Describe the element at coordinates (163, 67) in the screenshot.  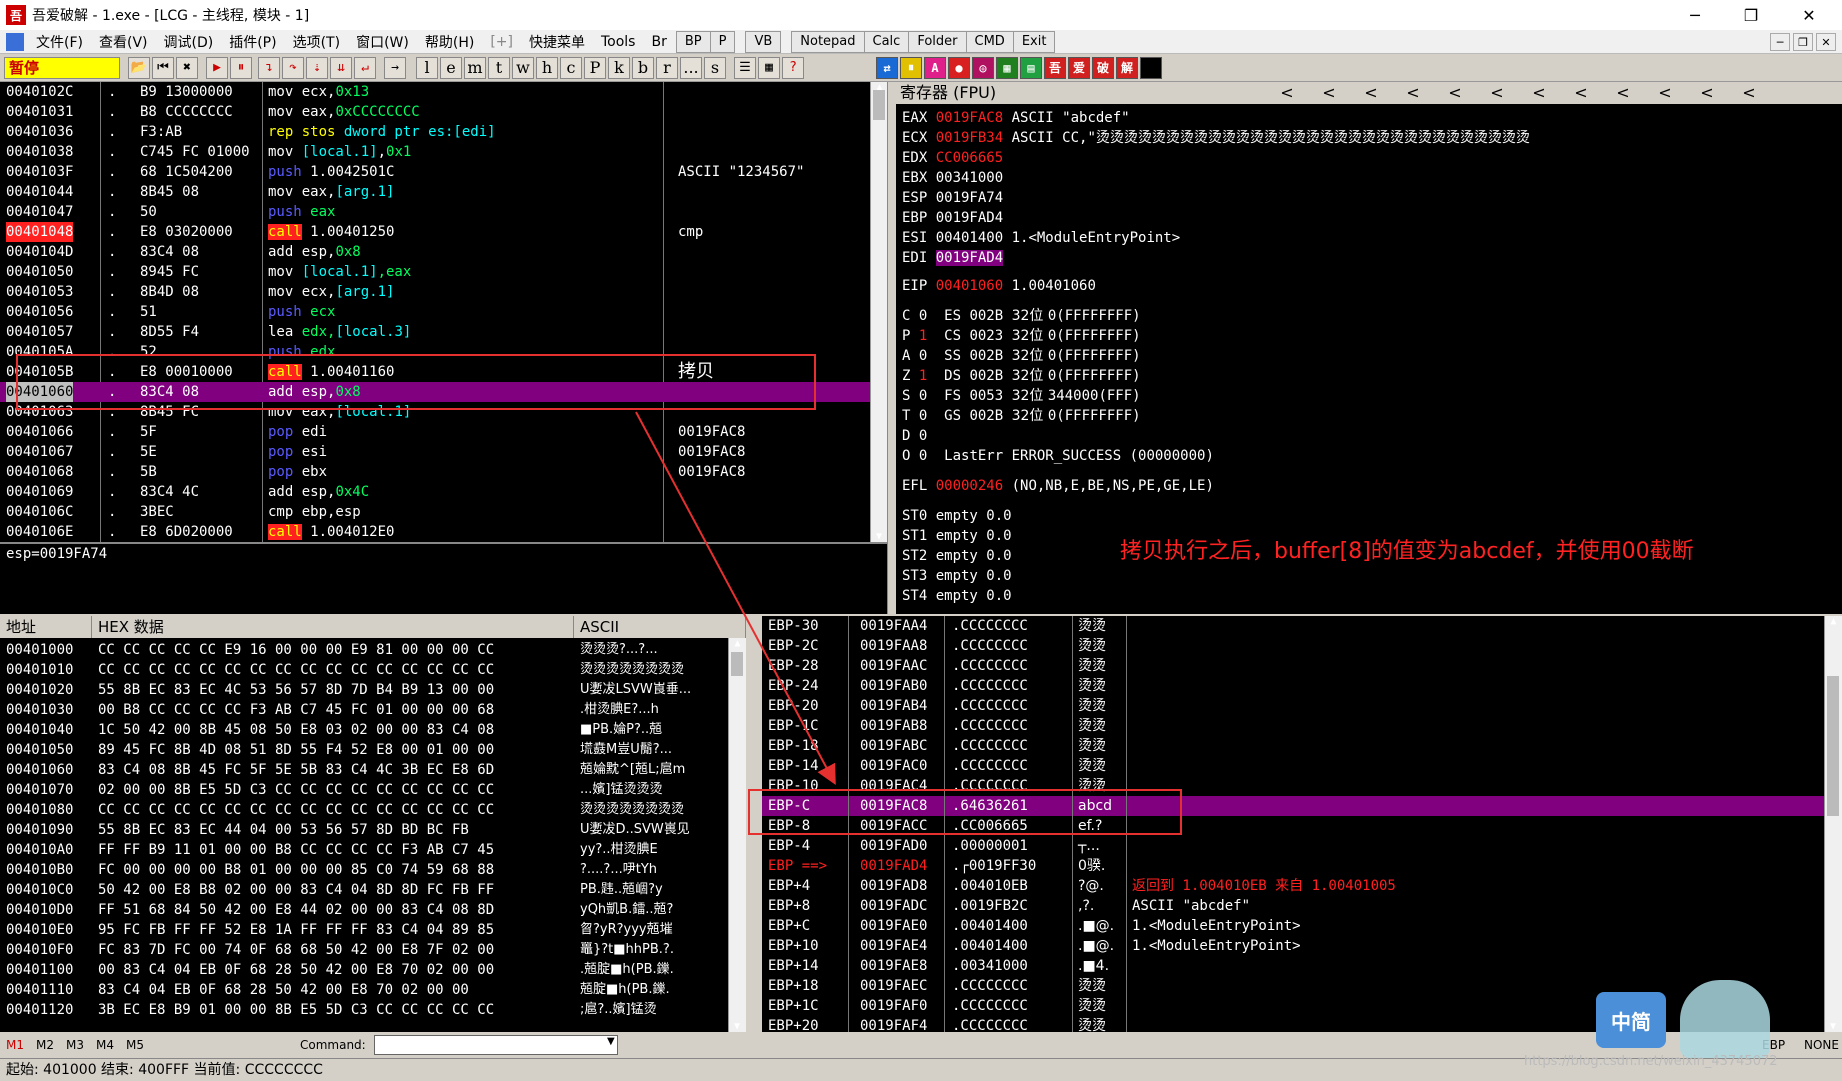
I see `restart-icon: ⏮` at that location.